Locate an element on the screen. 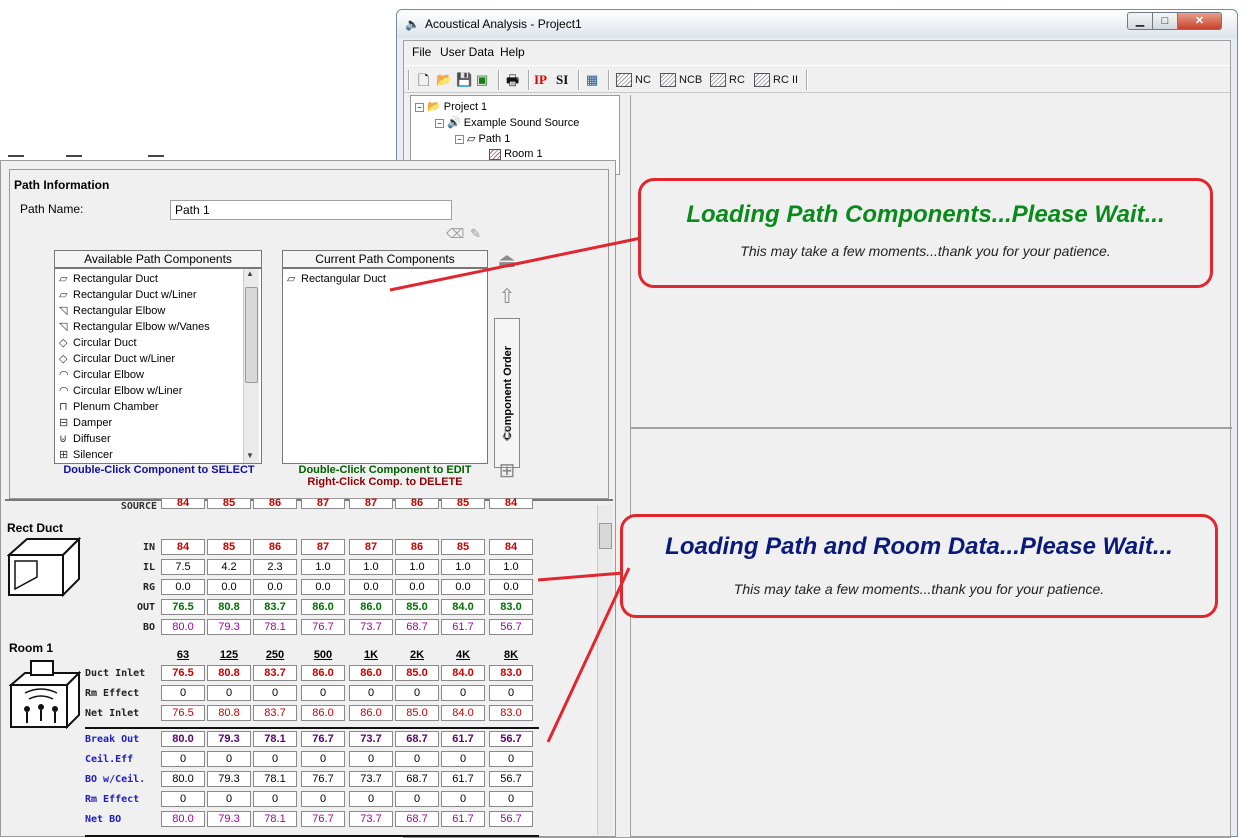  available-component-item: ⊟ Damper is located at coordinates (148, 423).